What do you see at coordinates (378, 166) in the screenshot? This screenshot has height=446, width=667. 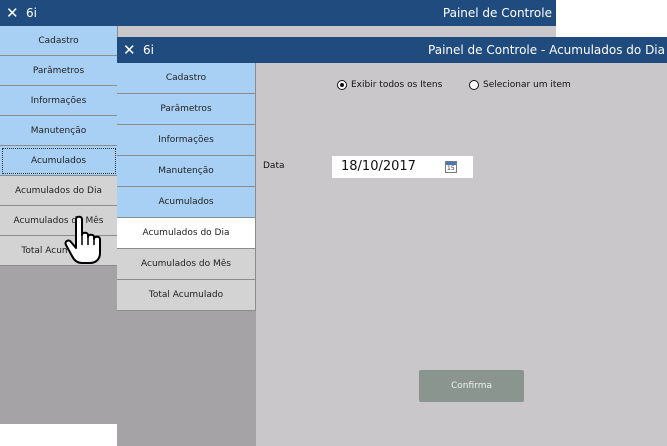 I see `date-value: 18/10/2017` at bounding box center [378, 166].